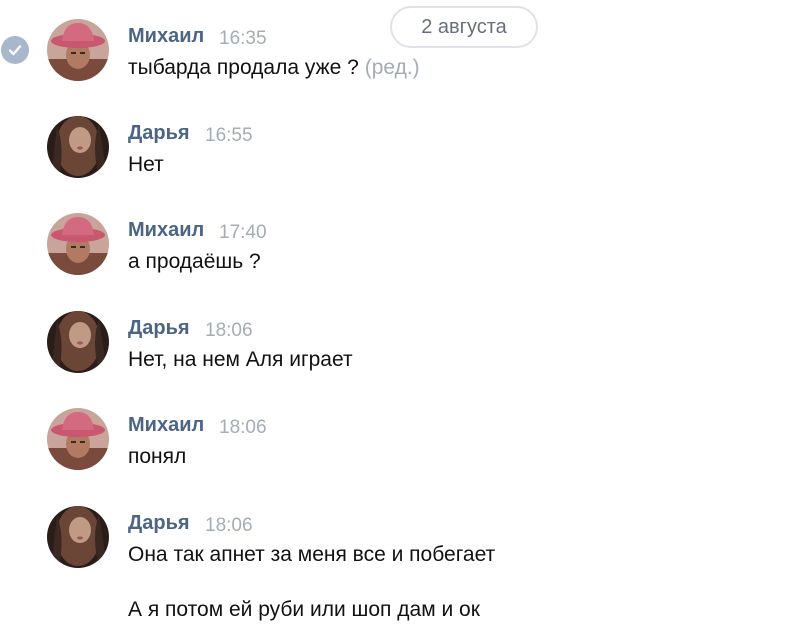  Describe the element at coordinates (146, 164) in the screenshot. I see `message-text: Нет` at that location.